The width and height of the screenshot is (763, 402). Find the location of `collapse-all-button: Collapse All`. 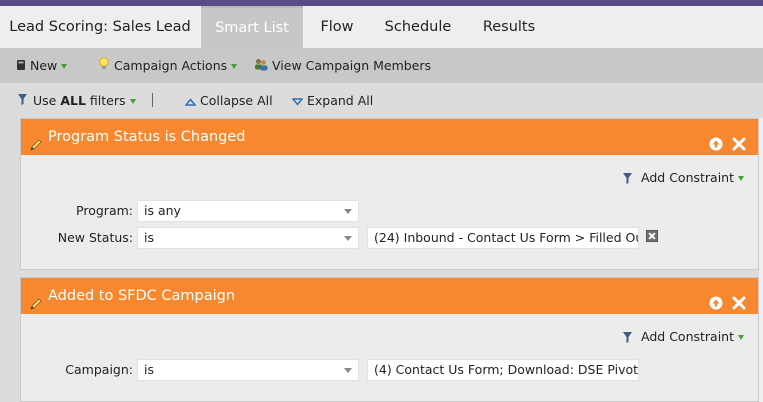

collapse-all-button: Collapse All is located at coordinates (228, 101).